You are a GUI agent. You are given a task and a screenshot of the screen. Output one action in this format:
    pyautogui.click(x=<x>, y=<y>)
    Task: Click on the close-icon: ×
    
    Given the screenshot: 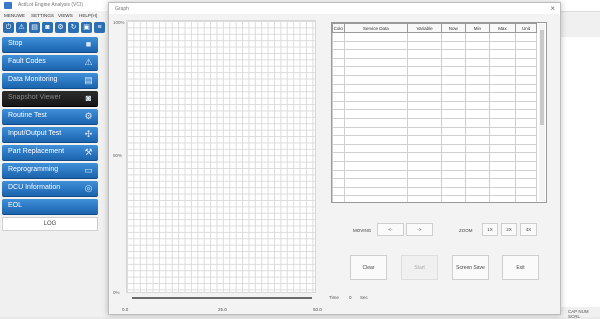 What is the action you would take?
    pyautogui.click(x=552, y=8)
    